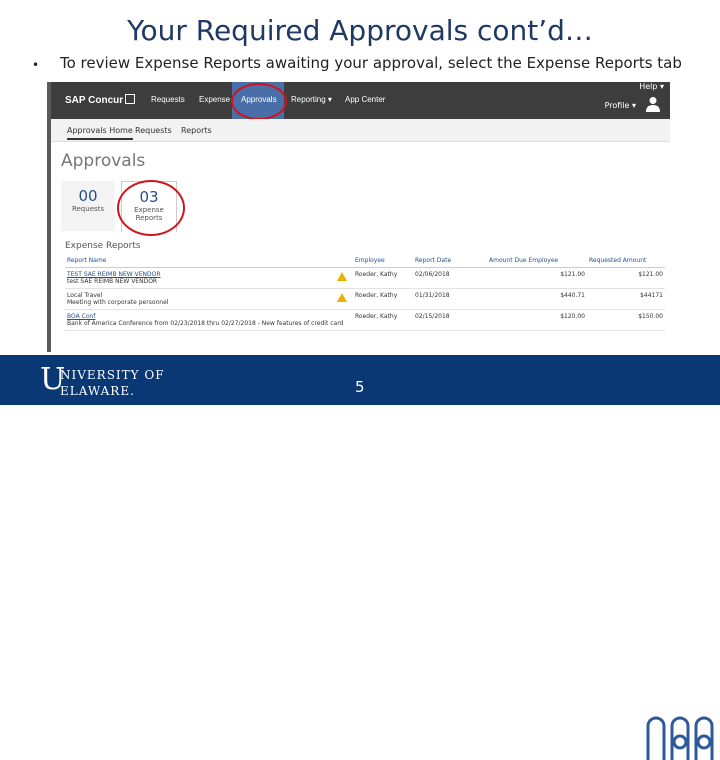 Image resolution: width=720 pixels, height=760 pixels. I want to click on report-description: Meeting with corporate personnel, so click(118, 302).